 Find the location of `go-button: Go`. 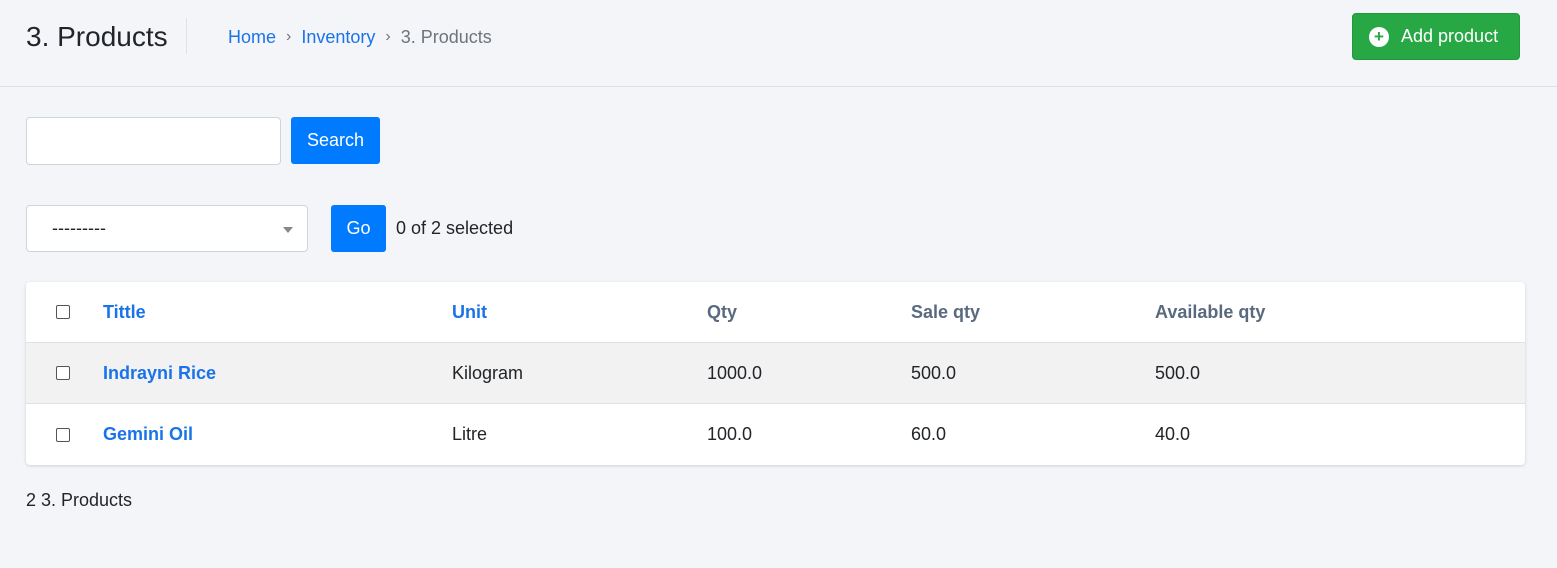

go-button: Go is located at coordinates (358, 228).